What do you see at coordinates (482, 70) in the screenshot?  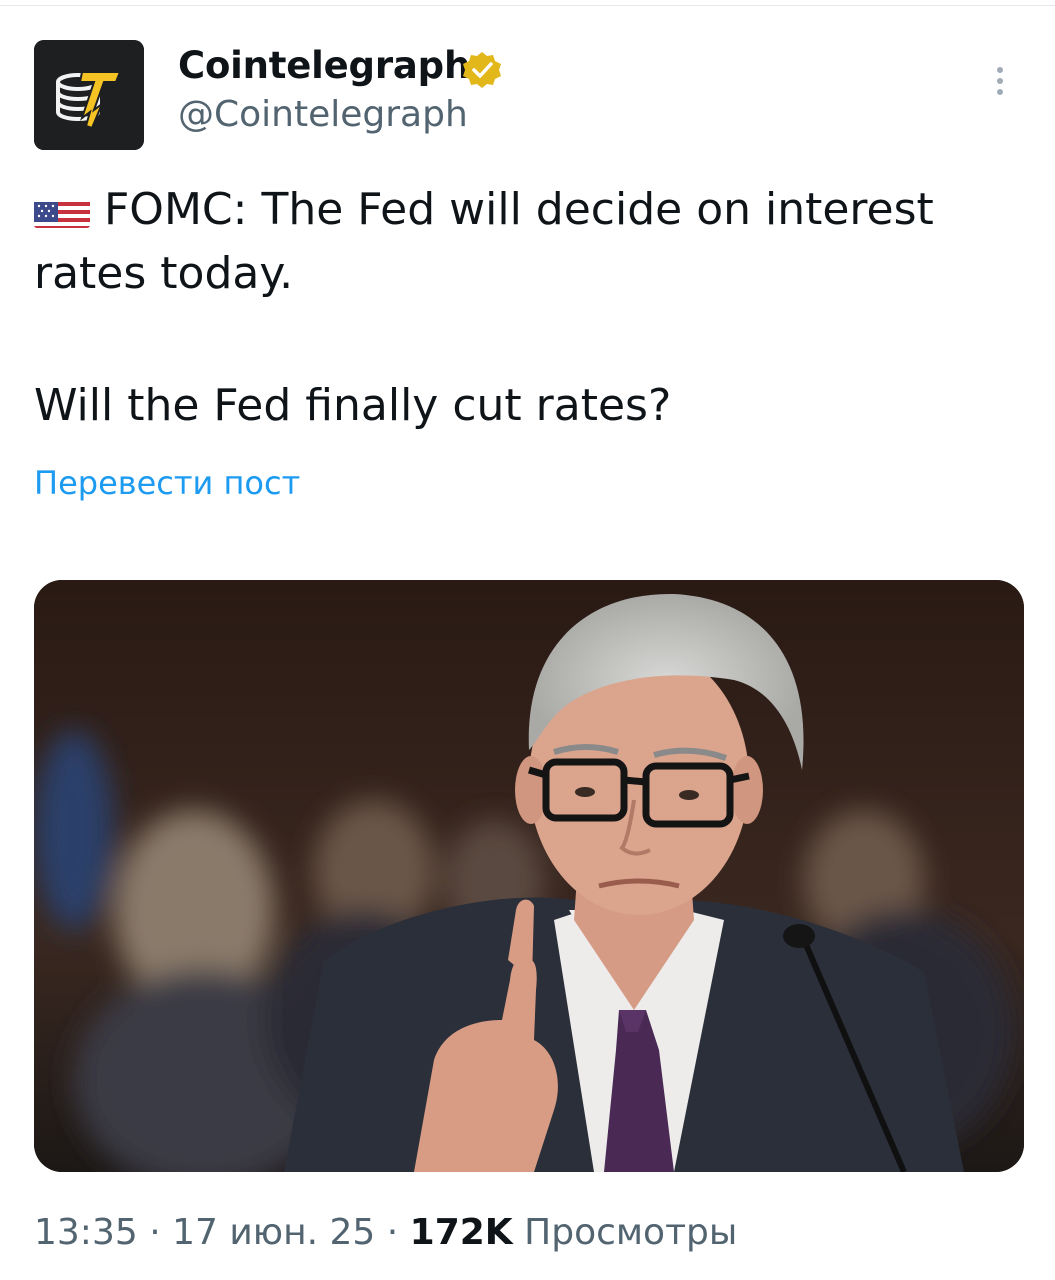 I see `verified-badge-icon` at bounding box center [482, 70].